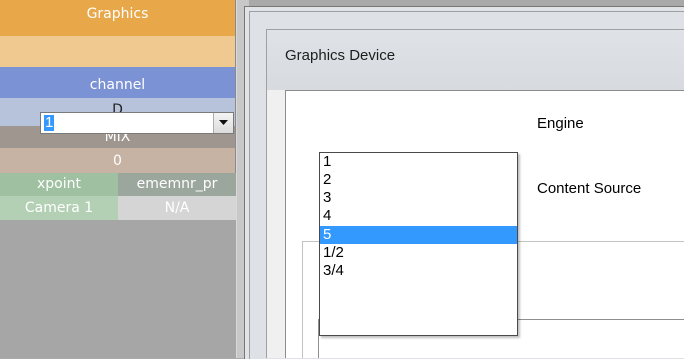 The width and height of the screenshot is (684, 359). I want to click on channel-header: channel, so click(118, 82).